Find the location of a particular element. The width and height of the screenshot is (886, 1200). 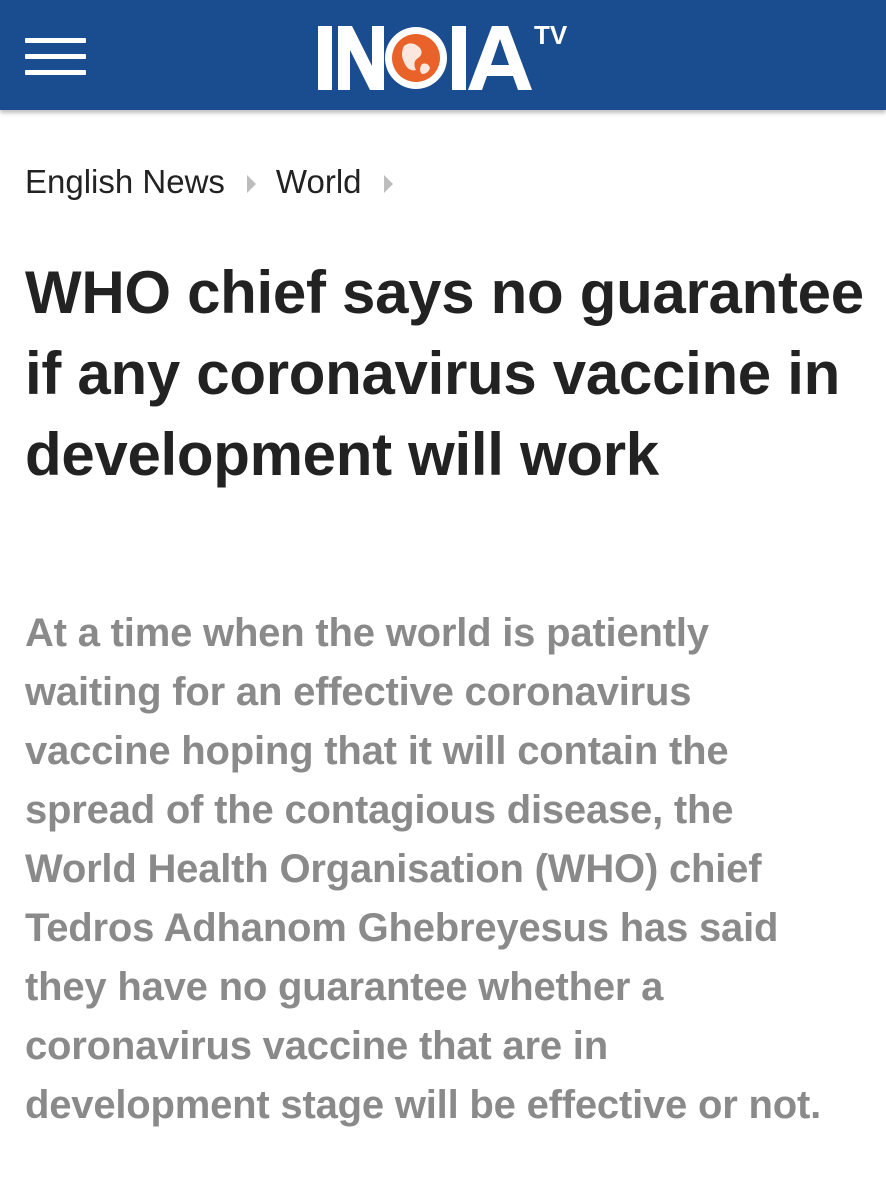

indiatv-logo: TV is located at coordinates (446, 56).